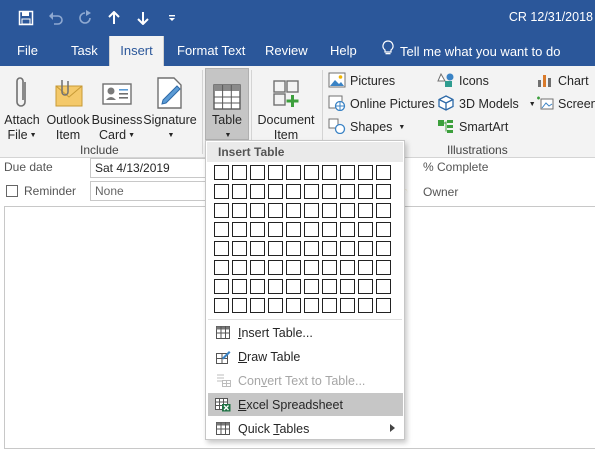 The image size is (595, 449). Describe the element at coordinates (381, 104) in the screenshot. I see `online-pictures-button: Online Pictures` at that location.